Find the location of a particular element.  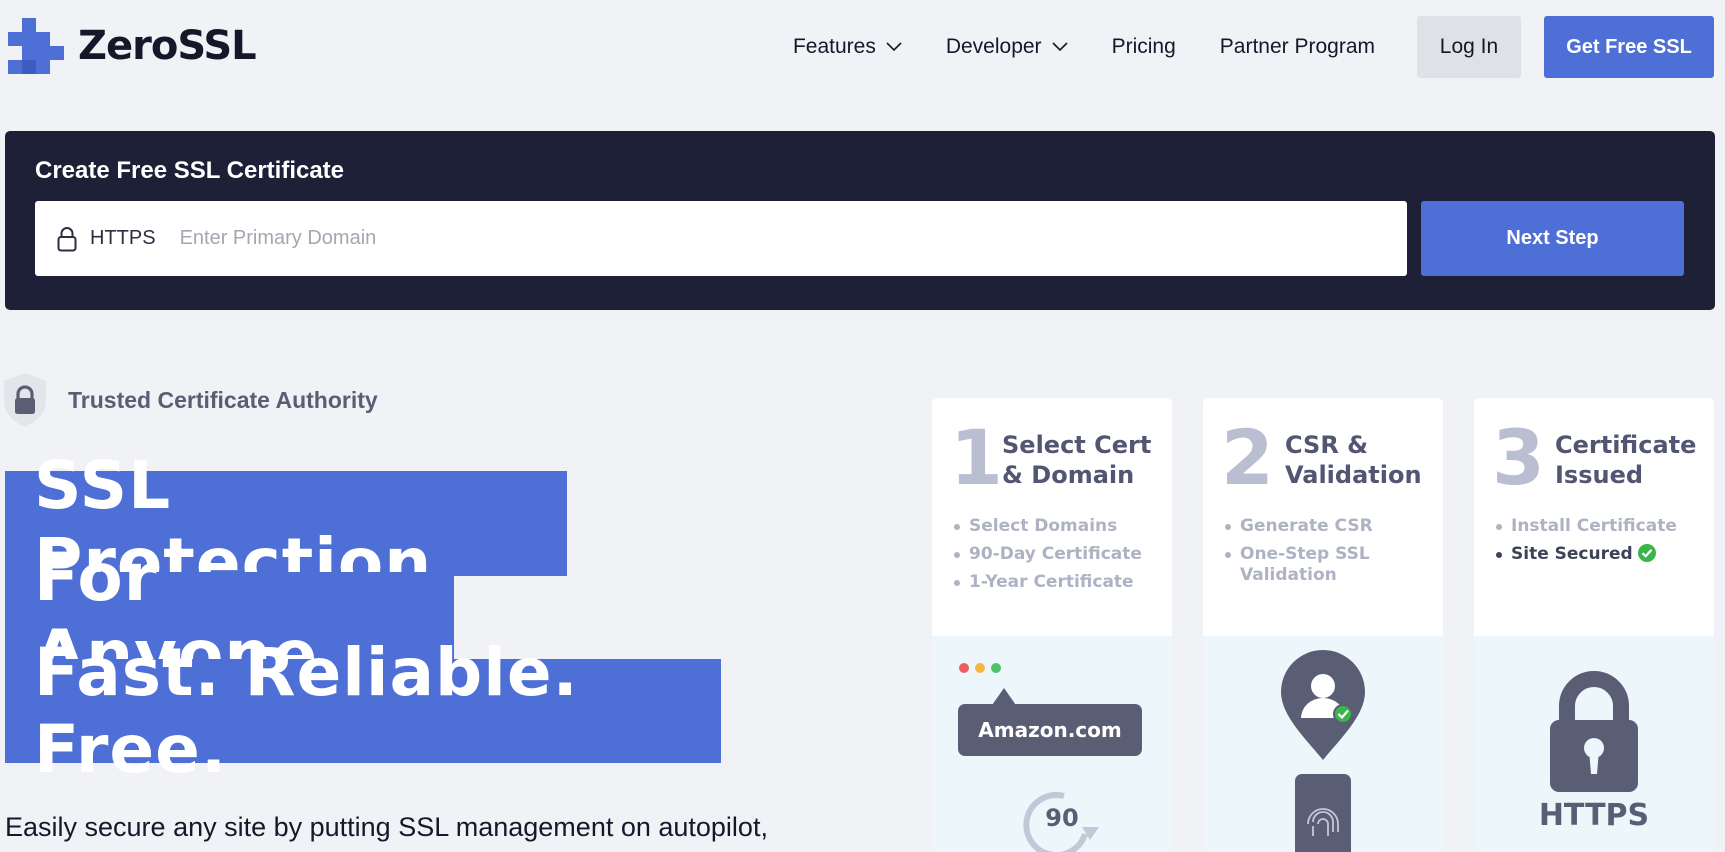

validity-days: 90 is located at coordinates (1062, 818).